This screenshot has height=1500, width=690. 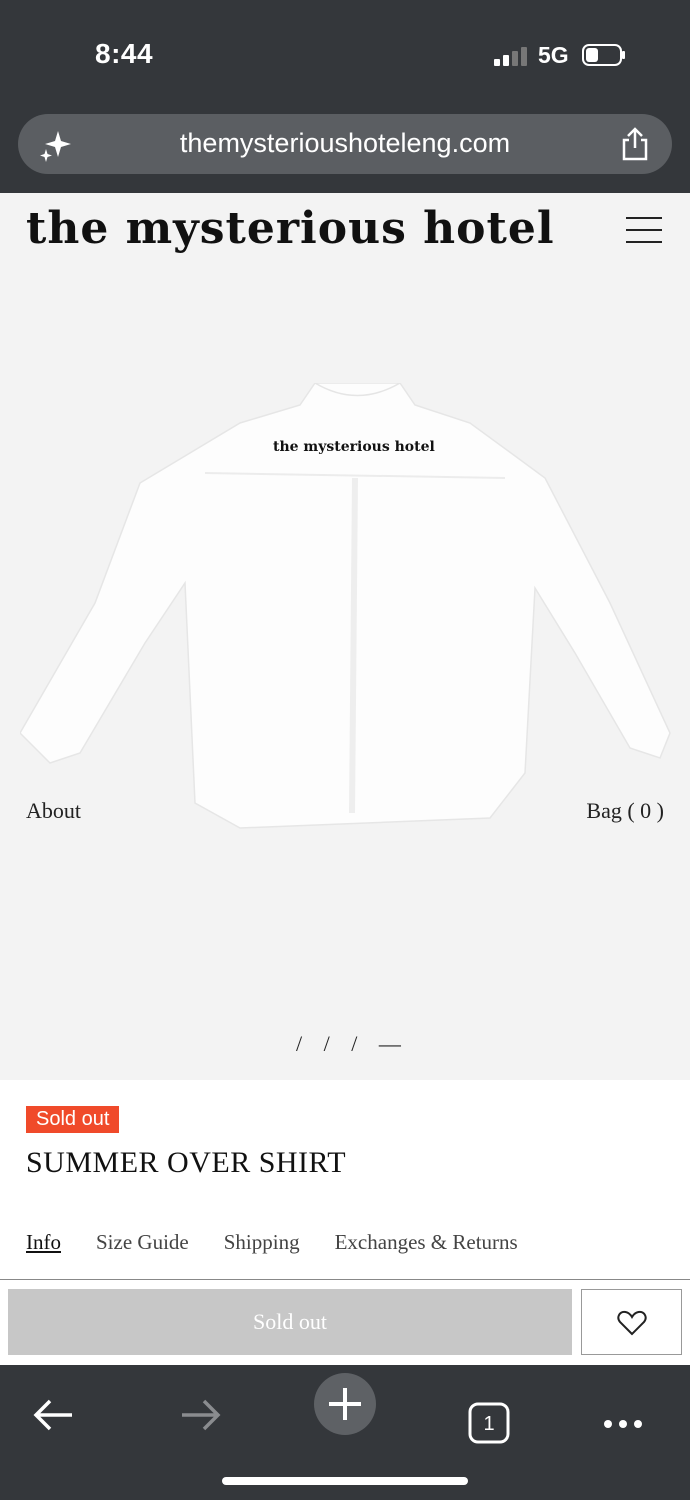 I want to click on tabs-icon: 1, so click(x=489, y=1415).